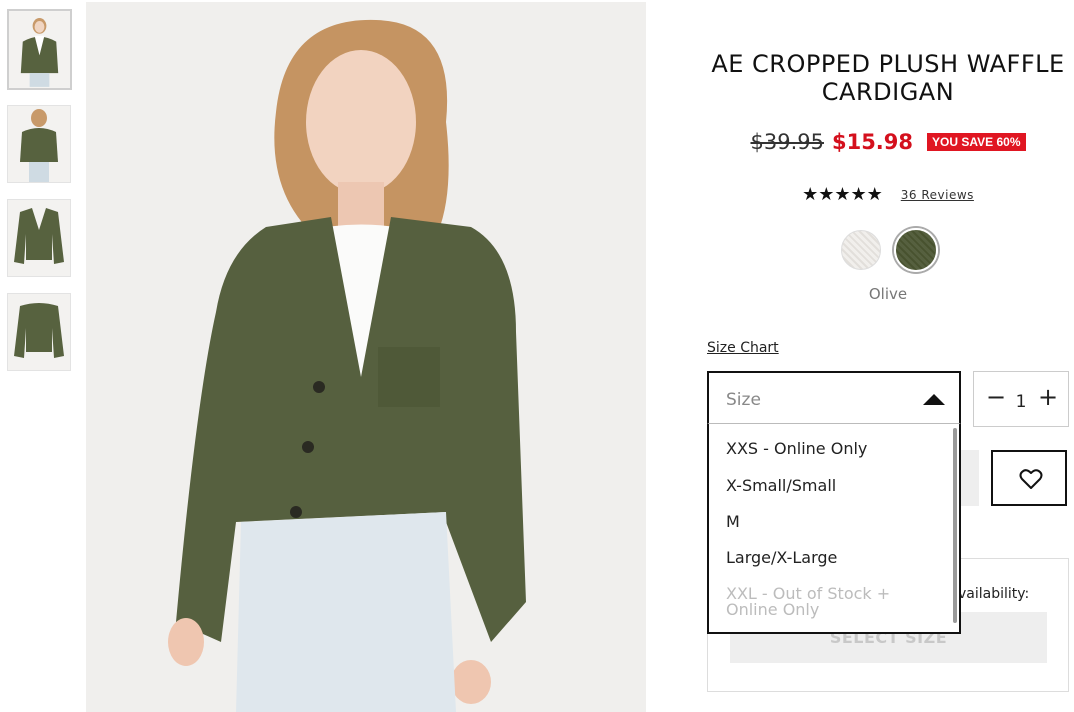 Image resolution: width=1074 pixels, height=712 pixels. Describe the element at coordinates (39, 144) in the screenshot. I see `thumbnail-back-model` at that location.